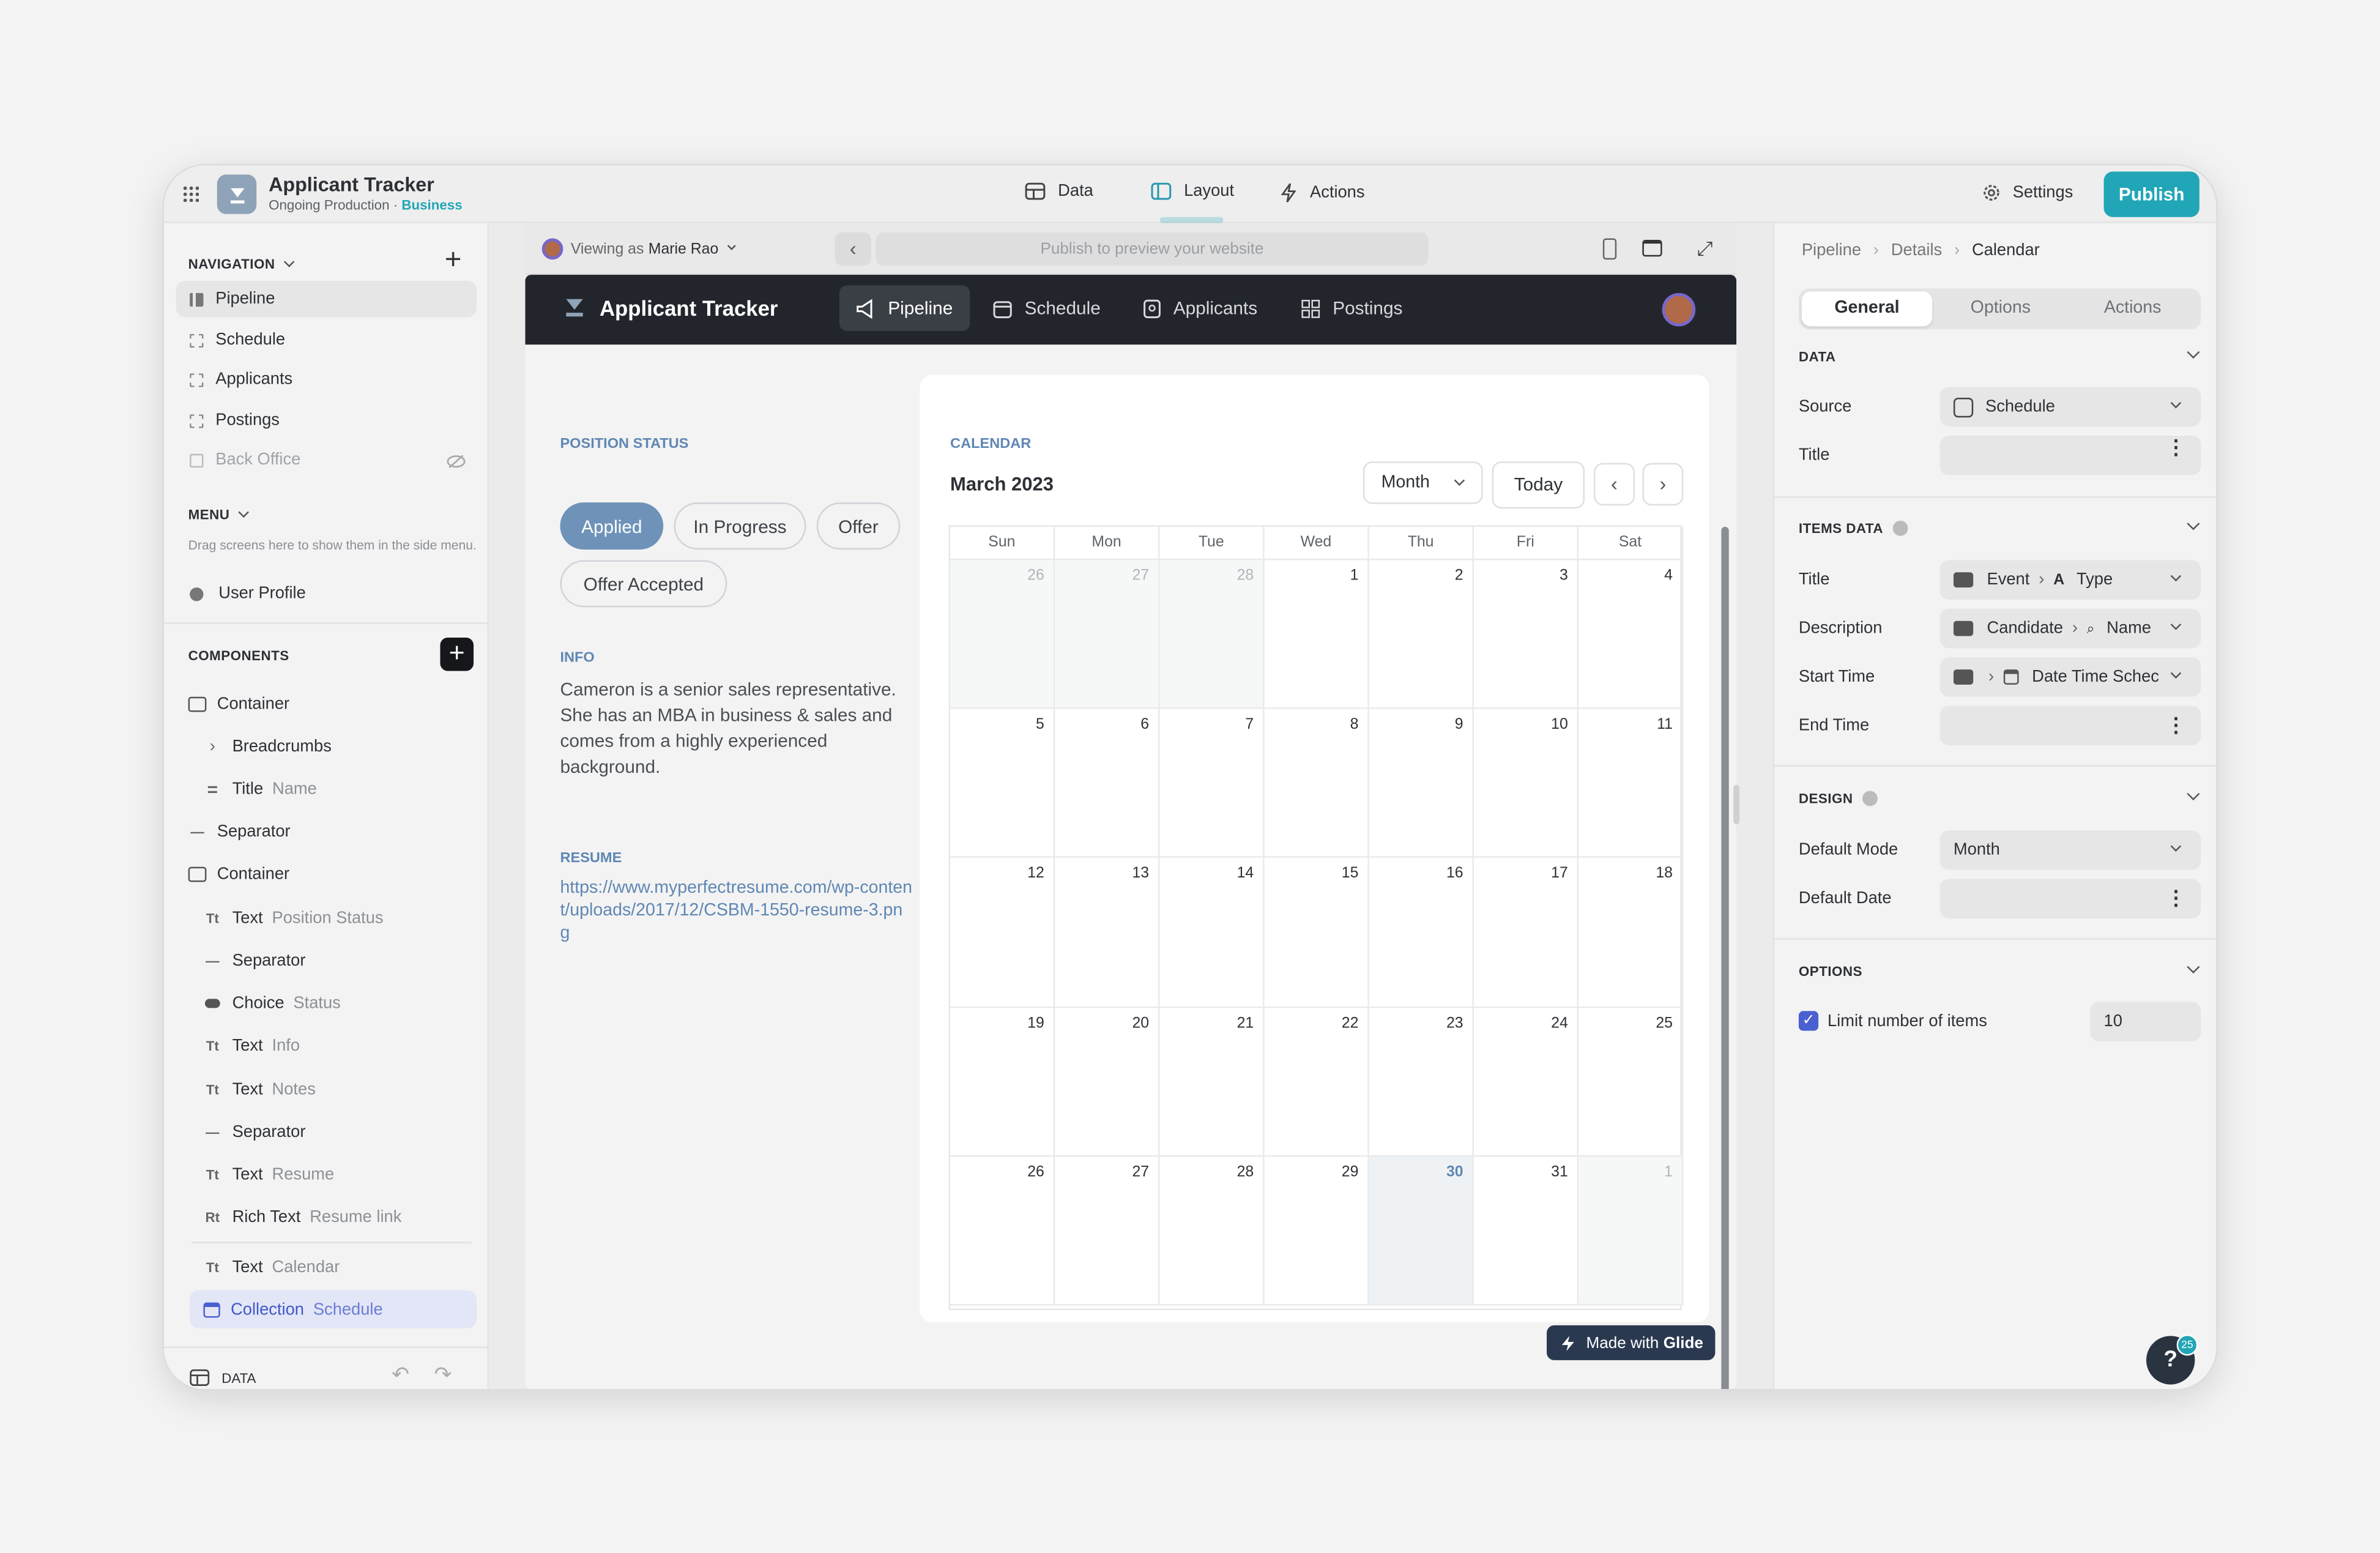  What do you see at coordinates (2027, 193) in the screenshot?
I see `settings-button: Settings` at bounding box center [2027, 193].